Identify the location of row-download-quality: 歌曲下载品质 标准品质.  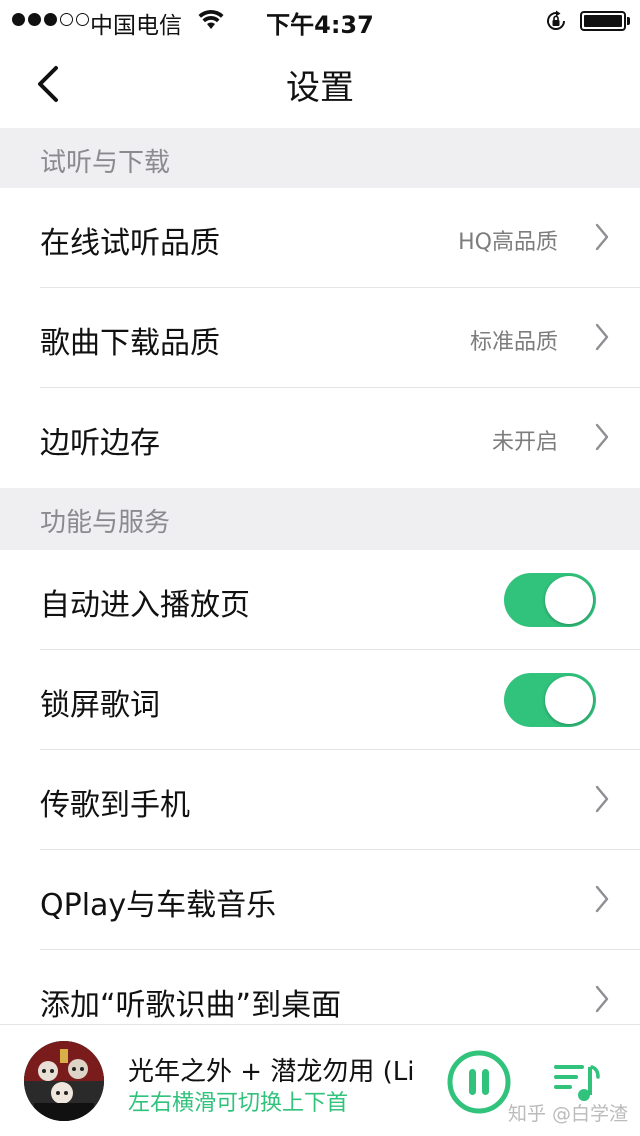
(320, 338).